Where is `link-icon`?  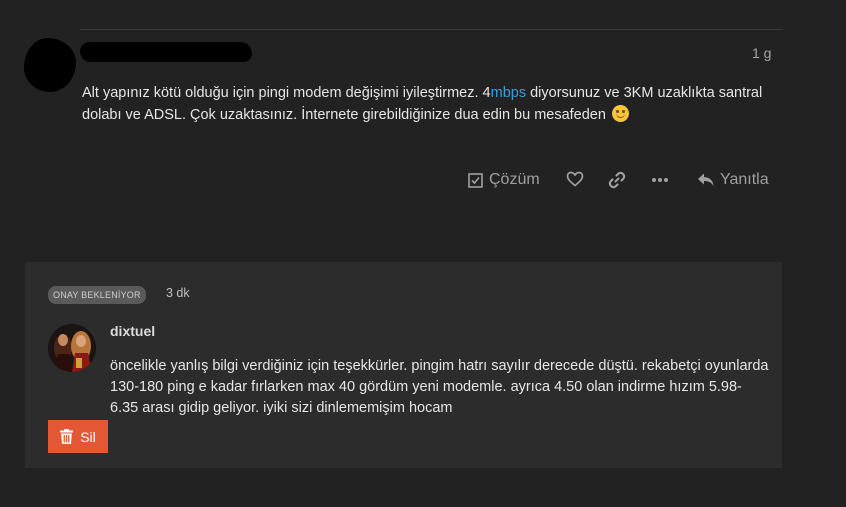 link-icon is located at coordinates (617, 180).